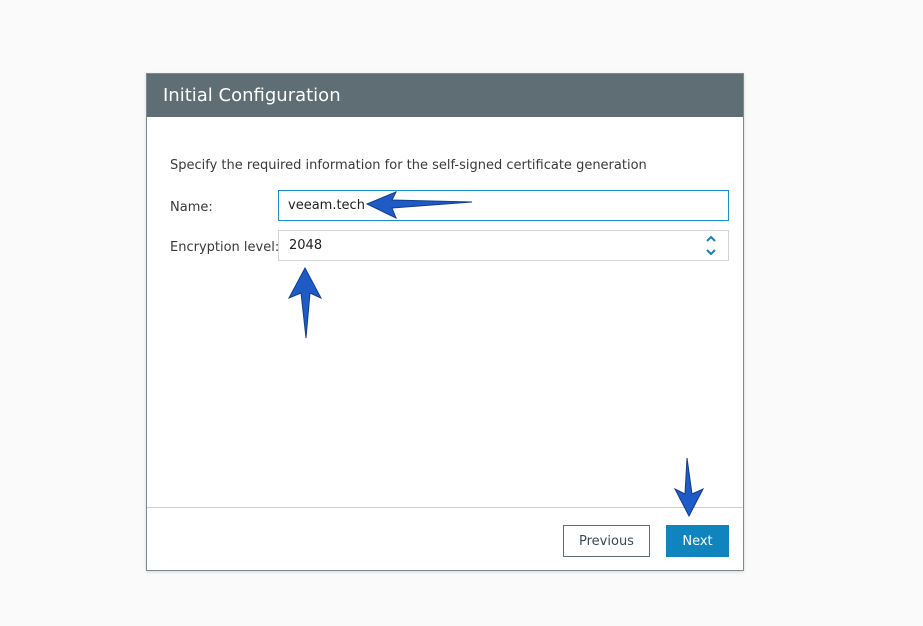  Describe the element at coordinates (225, 247) in the screenshot. I see `encryption-level-label: Encryption level:` at that location.